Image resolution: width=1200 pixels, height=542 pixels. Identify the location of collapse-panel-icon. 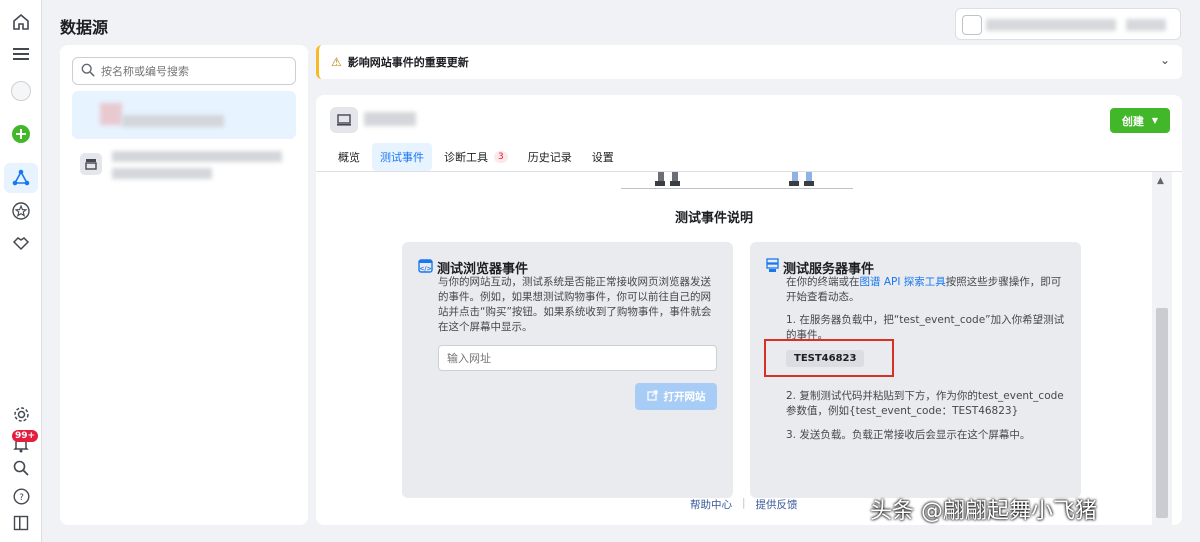
(21, 523).